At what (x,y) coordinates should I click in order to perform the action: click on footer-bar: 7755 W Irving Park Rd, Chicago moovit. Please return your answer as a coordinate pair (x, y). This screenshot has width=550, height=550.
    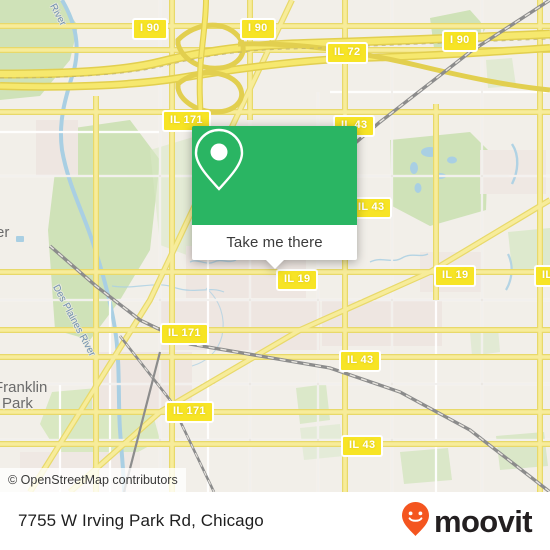
    Looking at the image, I should click on (275, 521).